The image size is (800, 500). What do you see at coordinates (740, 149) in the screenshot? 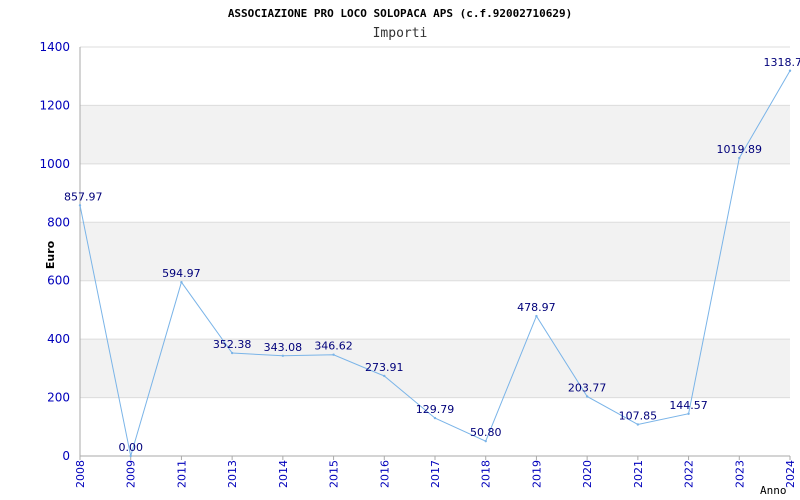
I see `data-label: 1019.89` at bounding box center [740, 149].